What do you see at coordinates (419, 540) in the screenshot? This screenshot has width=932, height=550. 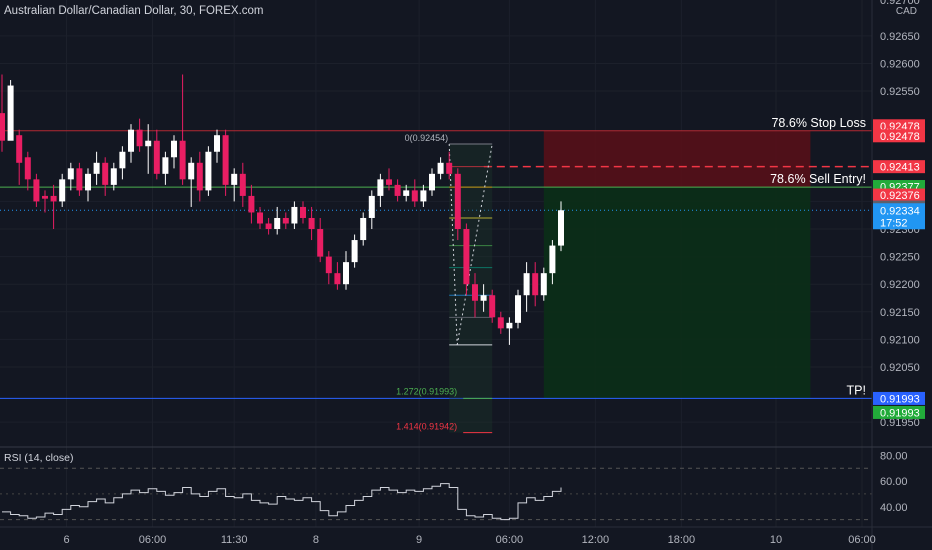 I see `time-tick-label: 9` at bounding box center [419, 540].